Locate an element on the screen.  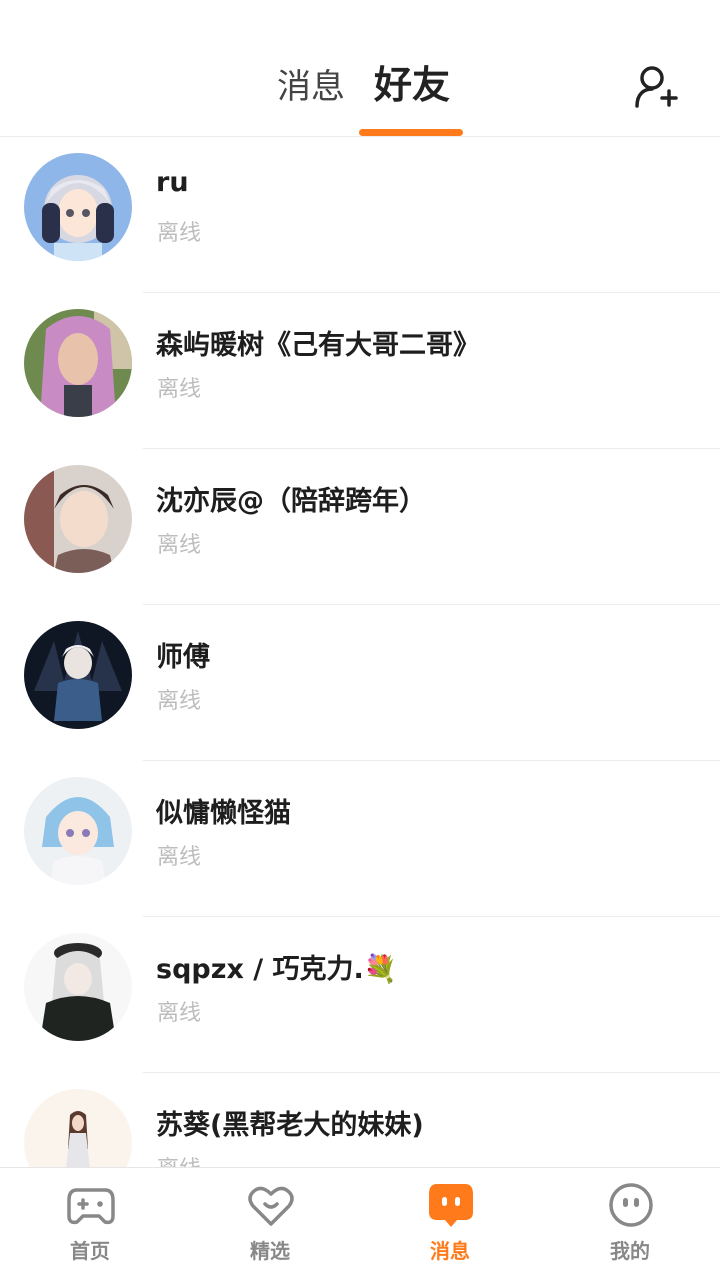
friend-name: 沈亦辰@（陪辞跨年） is located at coordinates (291, 501).